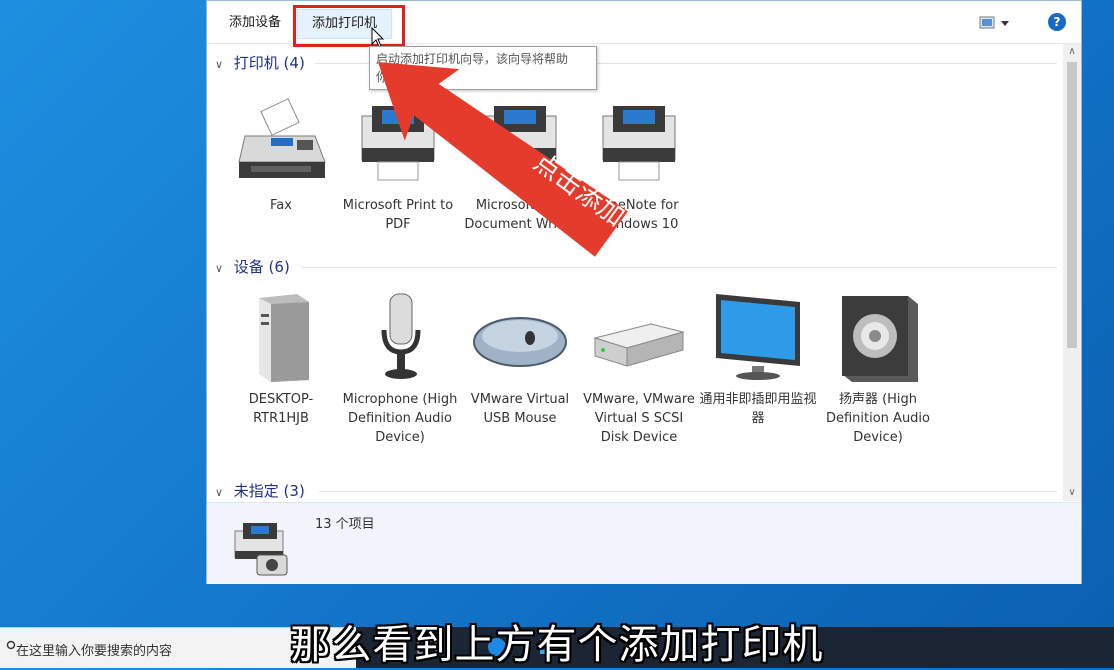 The width and height of the screenshot is (1114, 670). Describe the element at coordinates (995, 23) in the screenshot. I see `change-view-icon` at that location.